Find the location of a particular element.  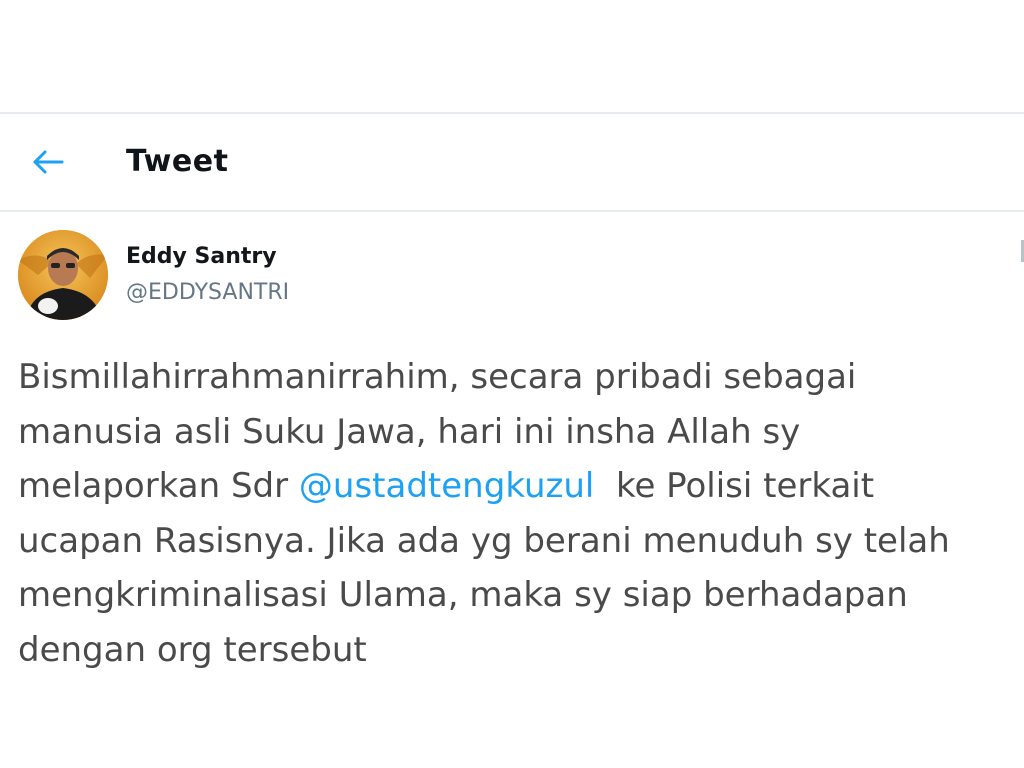

author-handle: @EDDYSANTRI is located at coordinates (207, 292).